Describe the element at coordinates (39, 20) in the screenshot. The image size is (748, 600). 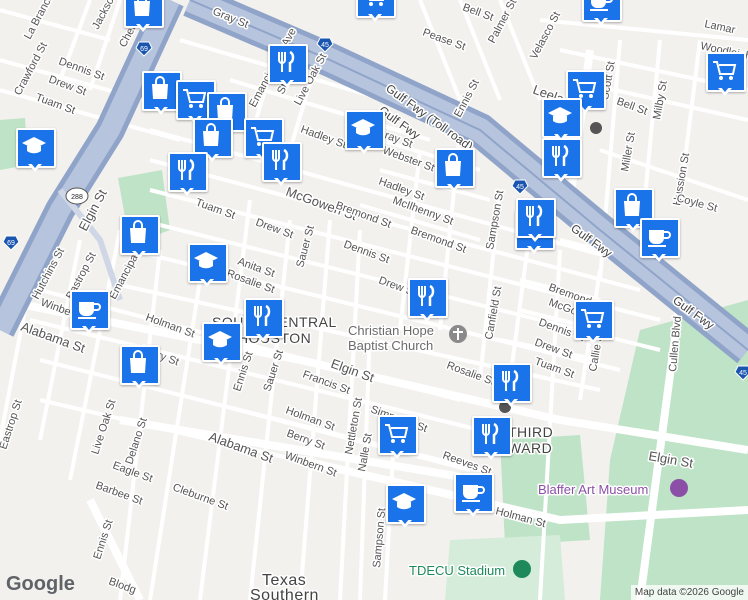
I see `label-la-branch: La Branch` at that location.